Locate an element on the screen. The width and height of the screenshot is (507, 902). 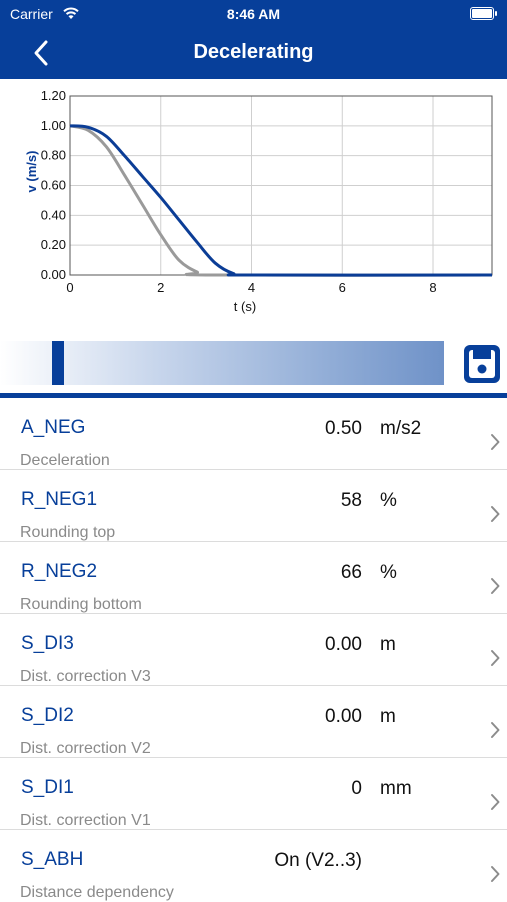
parameter-unit: mm is located at coordinates (396, 788).